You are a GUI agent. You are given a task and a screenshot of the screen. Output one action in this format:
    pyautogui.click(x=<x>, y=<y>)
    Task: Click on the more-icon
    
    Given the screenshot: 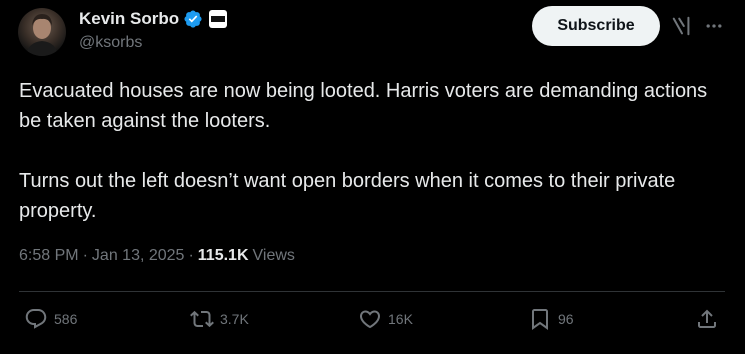 What is the action you would take?
    pyautogui.click(x=714, y=26)
    